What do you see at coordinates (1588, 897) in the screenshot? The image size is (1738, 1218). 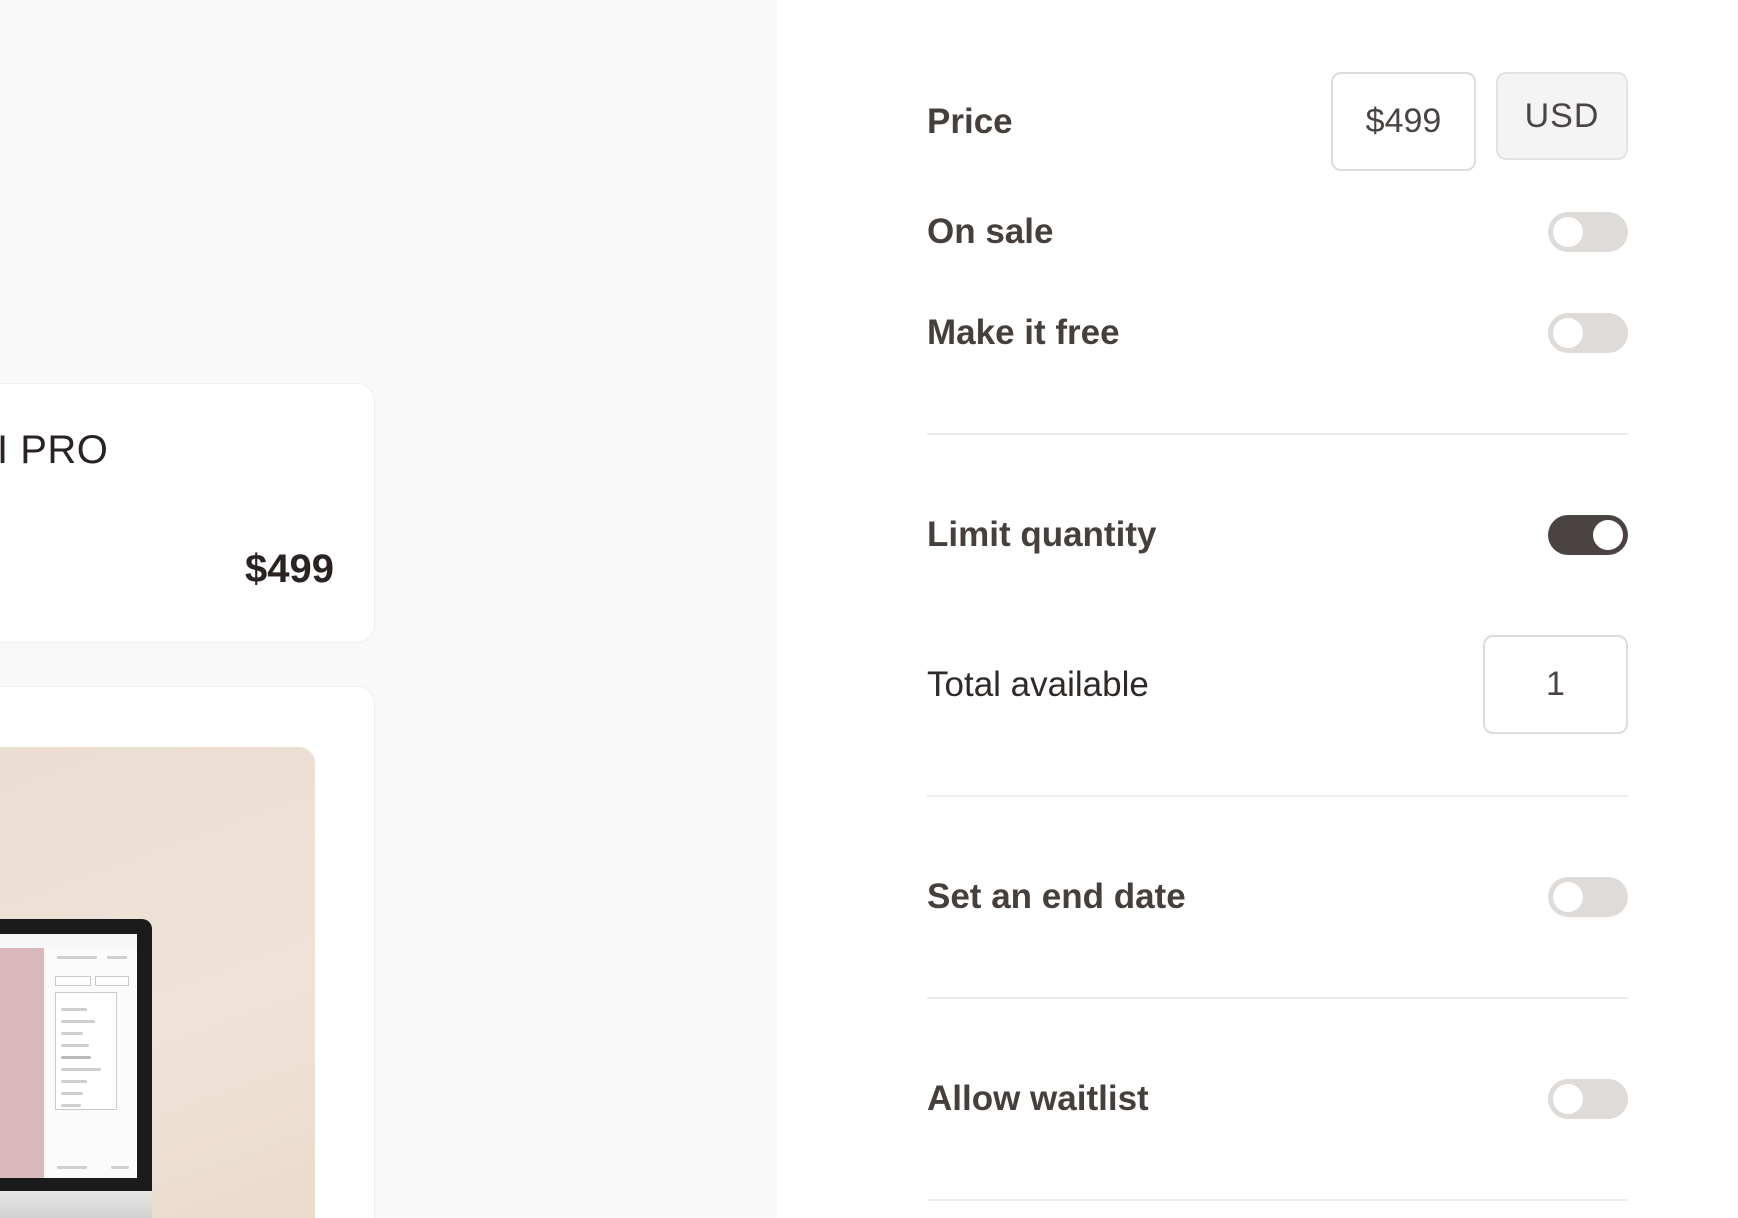 I see `end-date-toggle` at bounding box center [1588, 897].